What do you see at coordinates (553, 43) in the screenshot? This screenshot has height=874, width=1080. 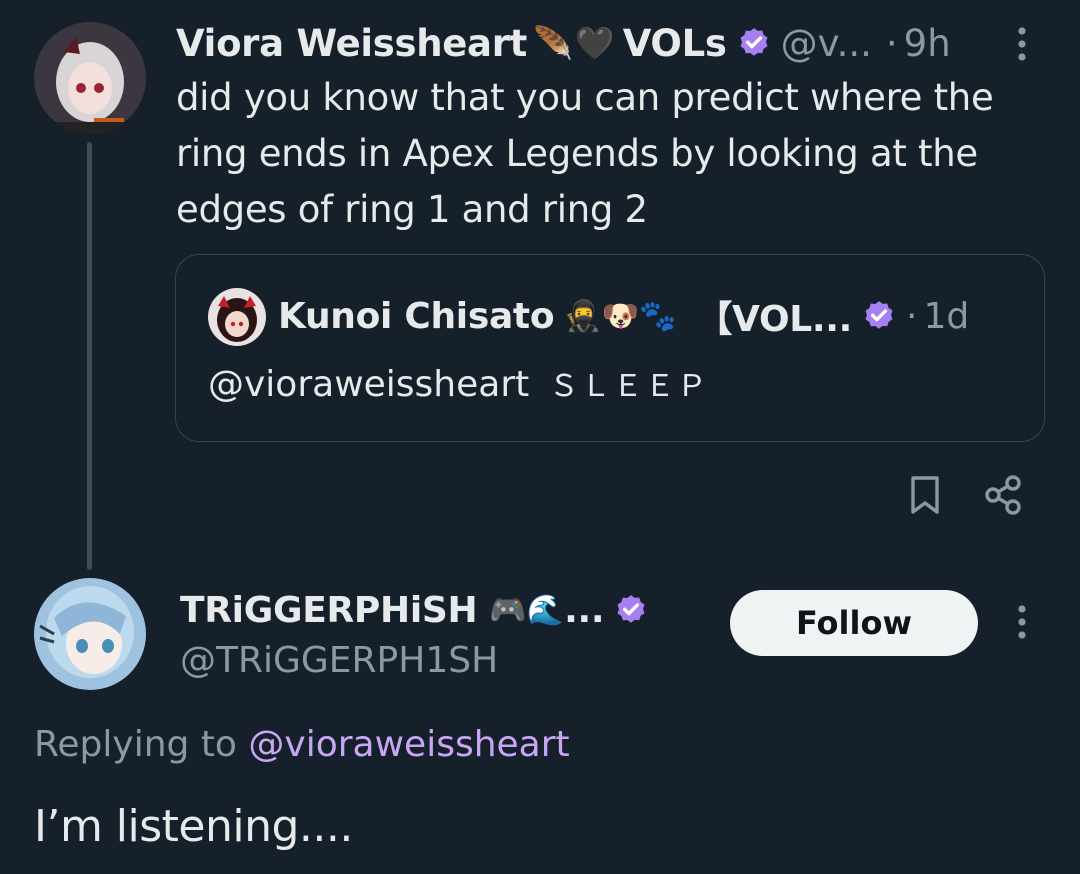 I see `name-emoji-feather: 🪶` at bounding box center [553, 43].